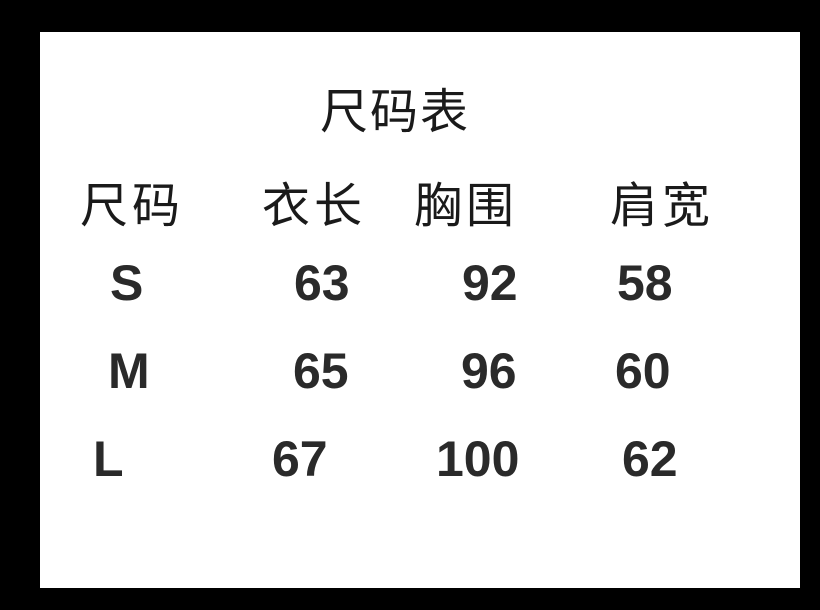 Image resolution: width=820 pixels, height=610 pixels. I want to click on header-shoulder: 肩宽, so click(662, 206).